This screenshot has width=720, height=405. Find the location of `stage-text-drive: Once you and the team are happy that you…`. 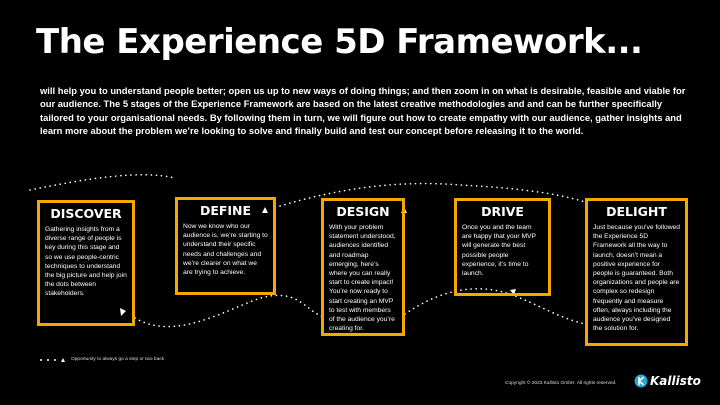

stage-text-drive: Once you and the team are happy that you… is located at coordinates (499, 251).